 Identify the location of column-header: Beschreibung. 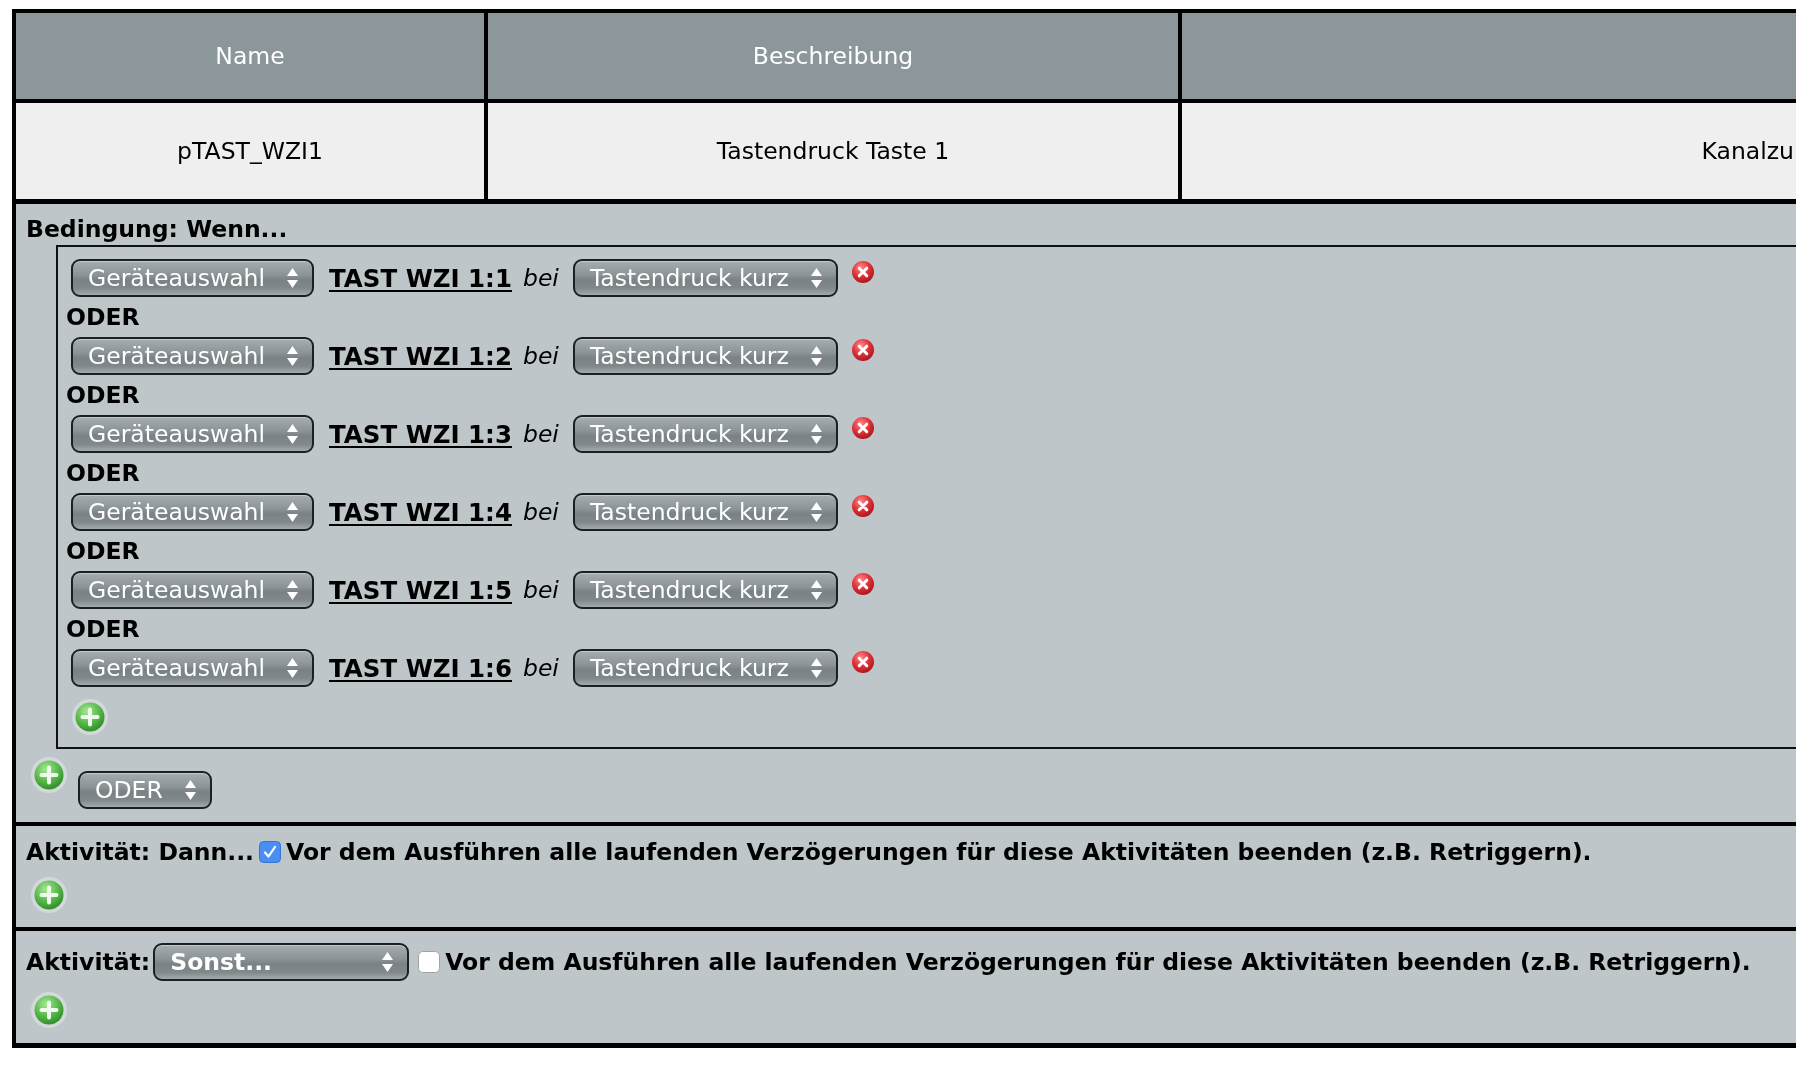
(833, 56).